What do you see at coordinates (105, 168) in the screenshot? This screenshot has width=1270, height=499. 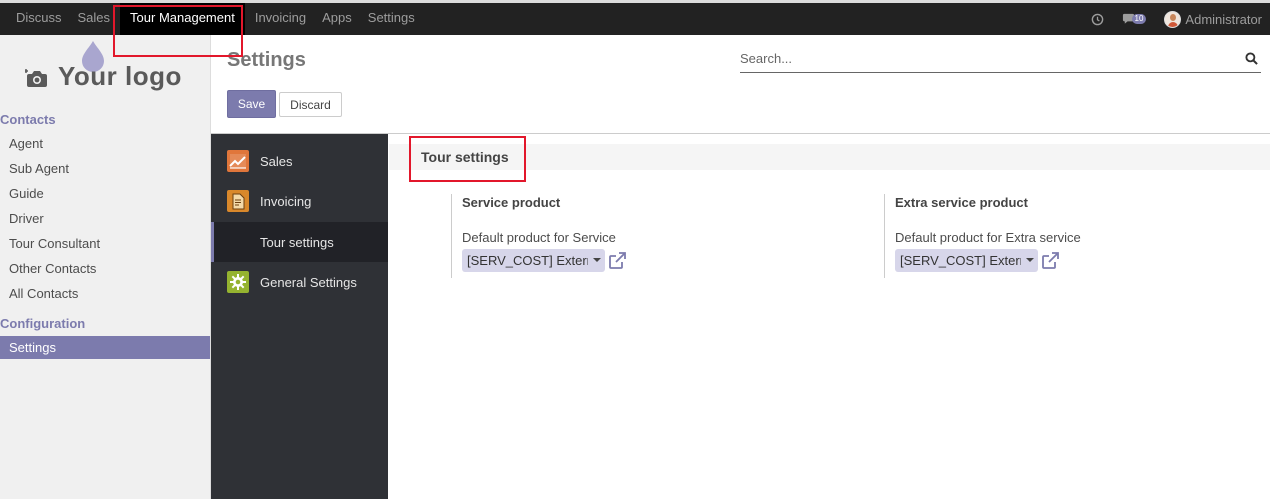 I see `sidebar-item-sub-agent: Sub Agent` at bounding box center [105, 168].